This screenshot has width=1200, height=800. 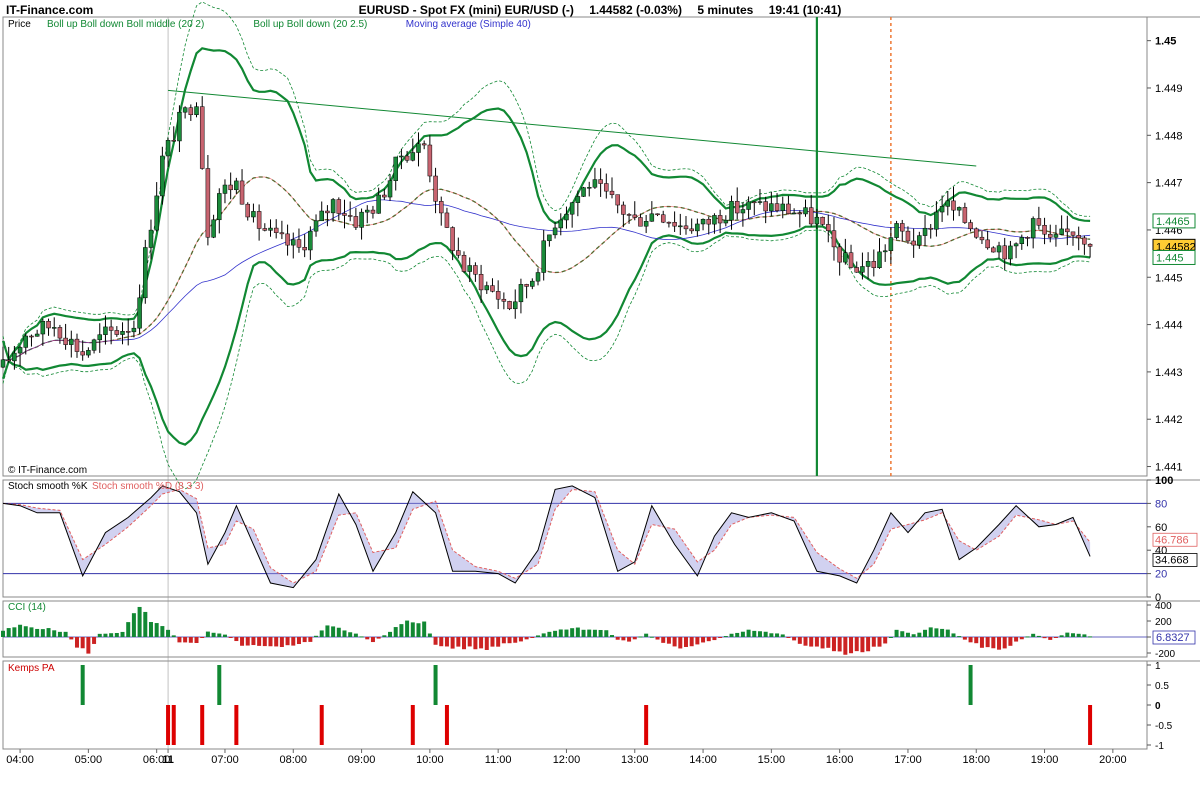 What do you see at coordinates (1165, 42) in the screenshot?
I see `price-y-tick-label: 1.45` at bounding box center [1165, 42].